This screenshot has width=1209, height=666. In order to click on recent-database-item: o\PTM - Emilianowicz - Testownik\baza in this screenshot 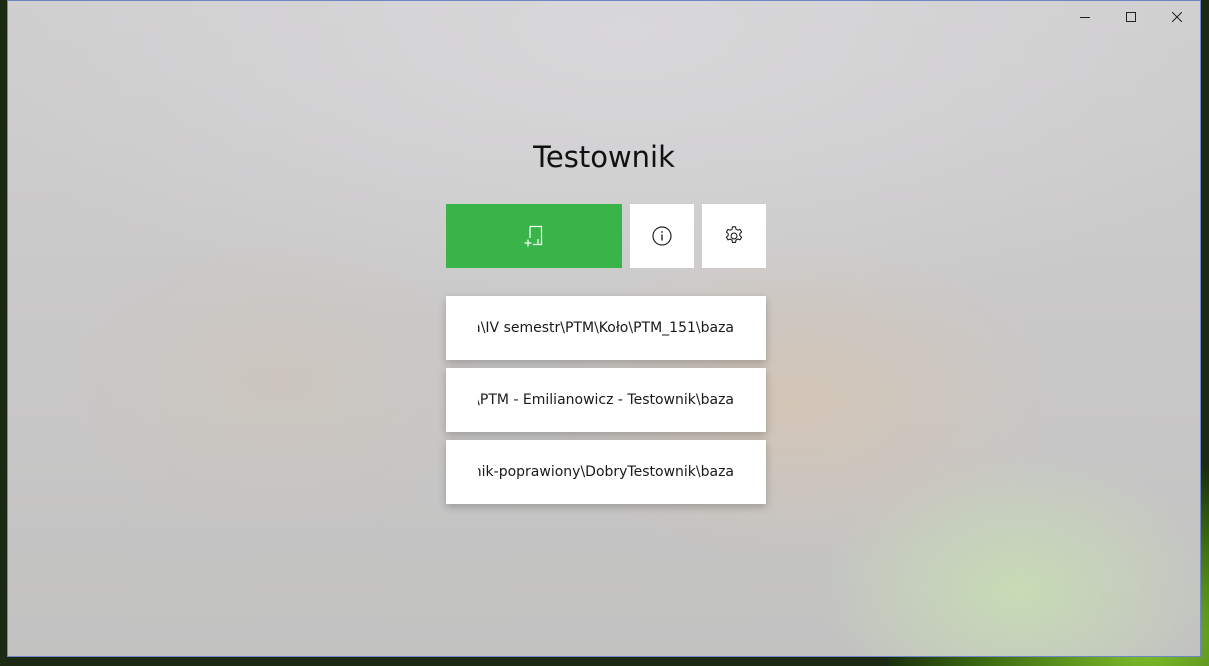, I will do `click(606, 400)`.